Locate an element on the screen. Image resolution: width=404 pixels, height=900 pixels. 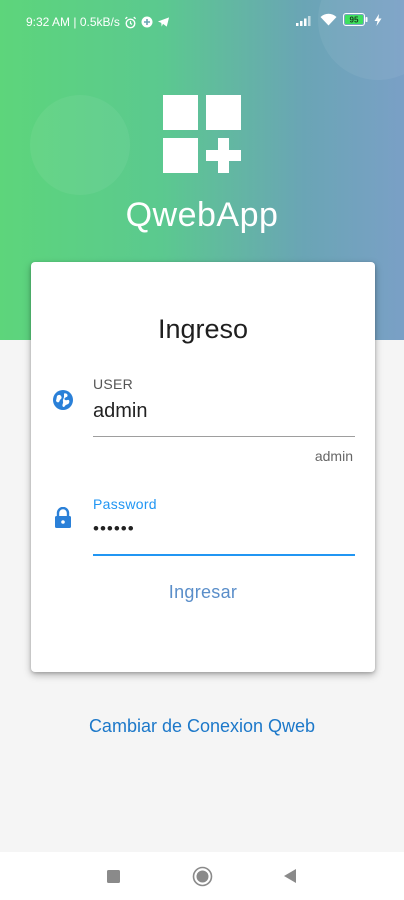
login-button: Ingresar is located at coordinates (203, 592).